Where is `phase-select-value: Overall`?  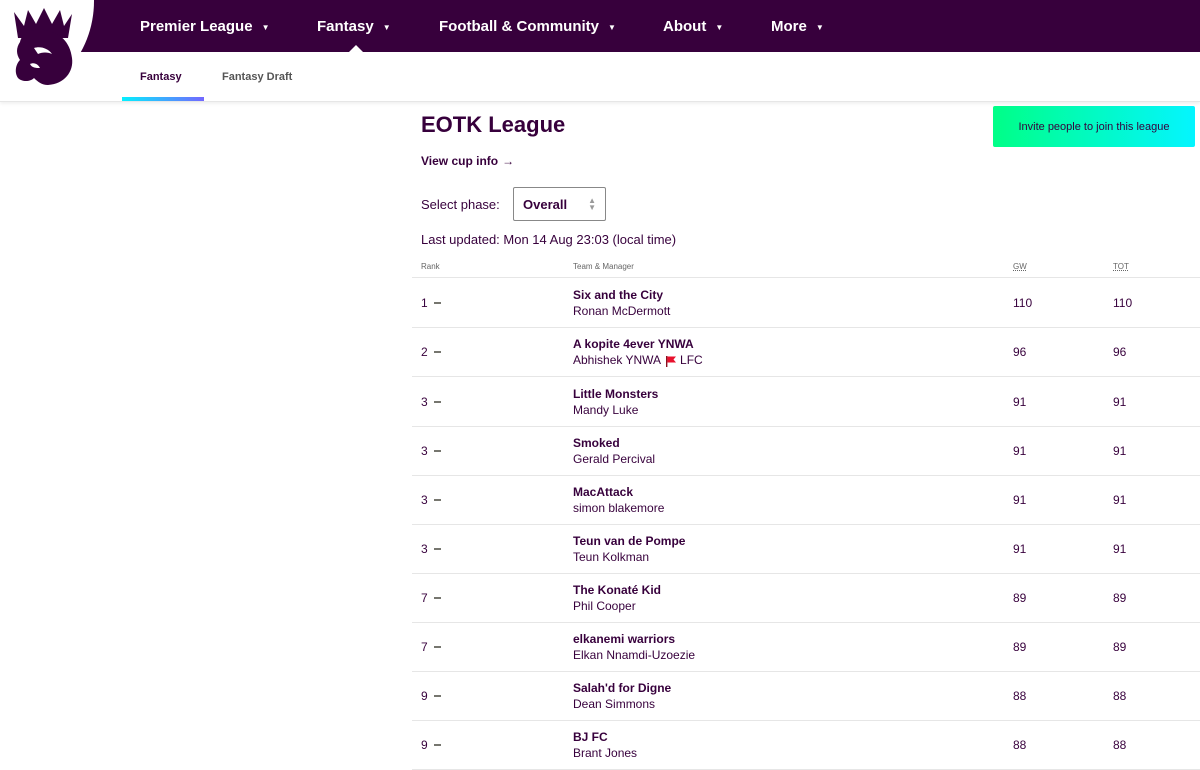 phase-select-value: Overall is located at coordinates (545, 204).